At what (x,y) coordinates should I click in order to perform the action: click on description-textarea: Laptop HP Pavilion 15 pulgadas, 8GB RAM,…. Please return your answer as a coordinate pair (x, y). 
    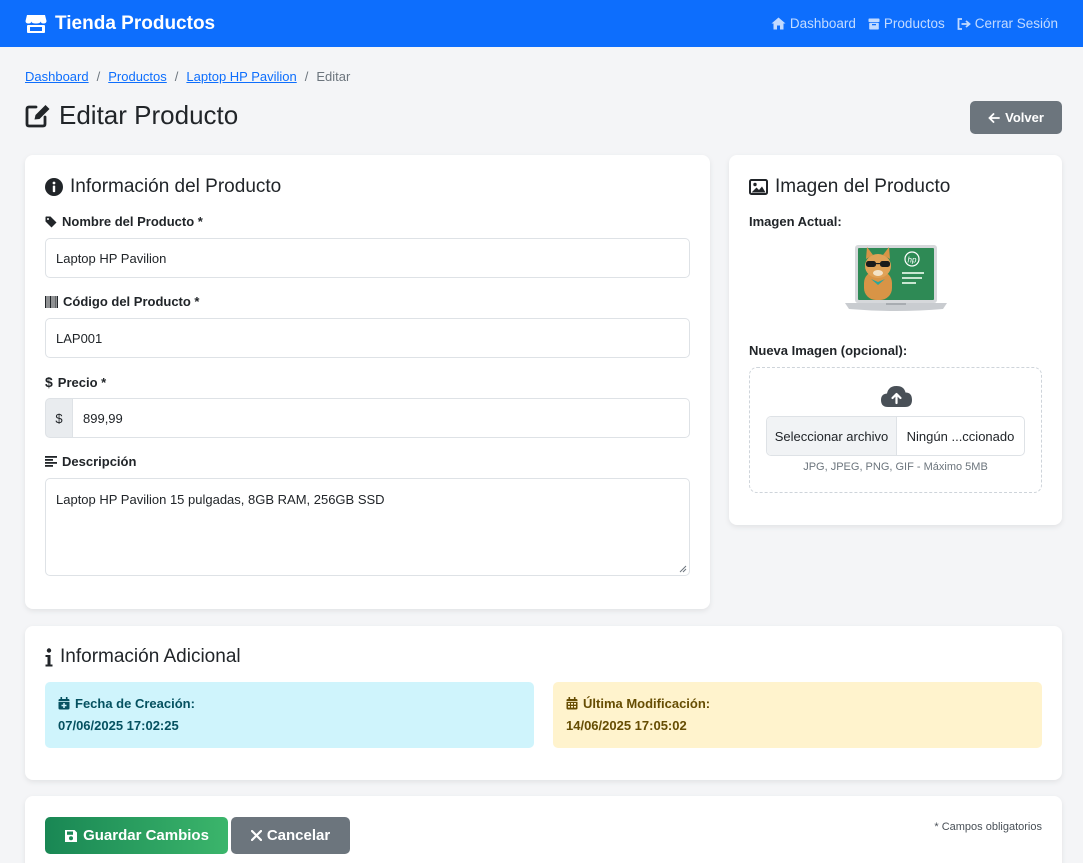
    Looking at the image, I should click on (367, 527).